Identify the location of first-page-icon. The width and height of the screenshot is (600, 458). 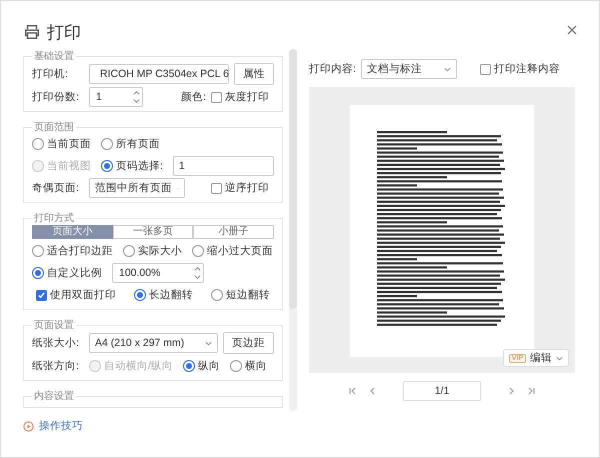
(353, 391).